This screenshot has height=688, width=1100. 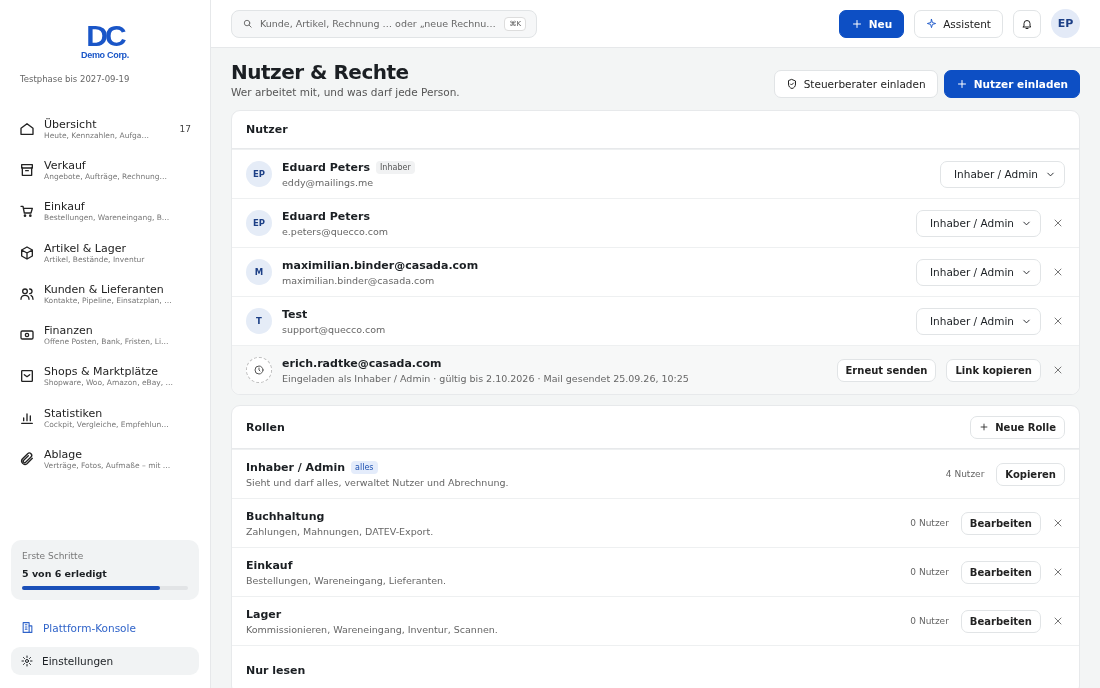 What do you see at coordinates (264, 614) in the screenshot?
I see `role-name: Lager` at bounding box center [264, 614].